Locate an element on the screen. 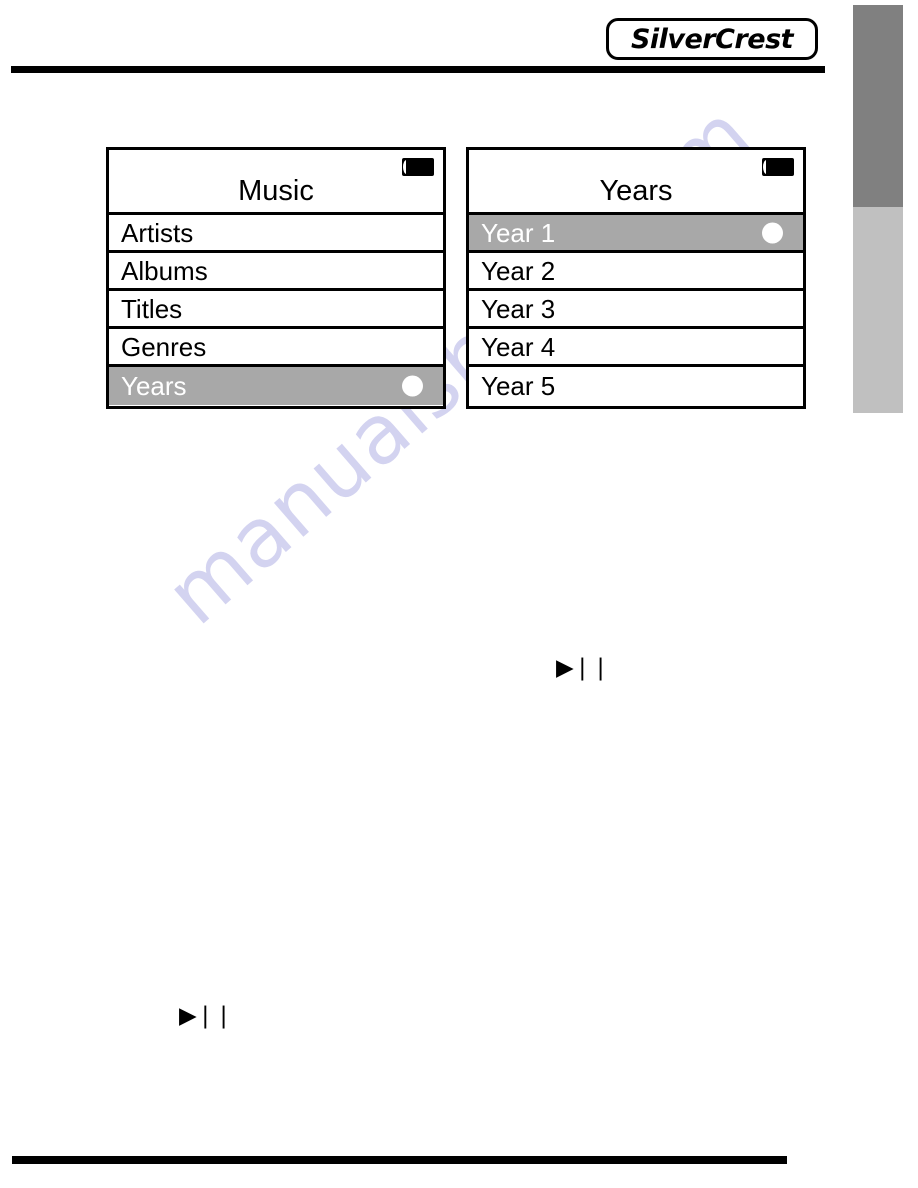 The image size is (918, 1188). edge-tab-dark is located at coordinates (878, 106).